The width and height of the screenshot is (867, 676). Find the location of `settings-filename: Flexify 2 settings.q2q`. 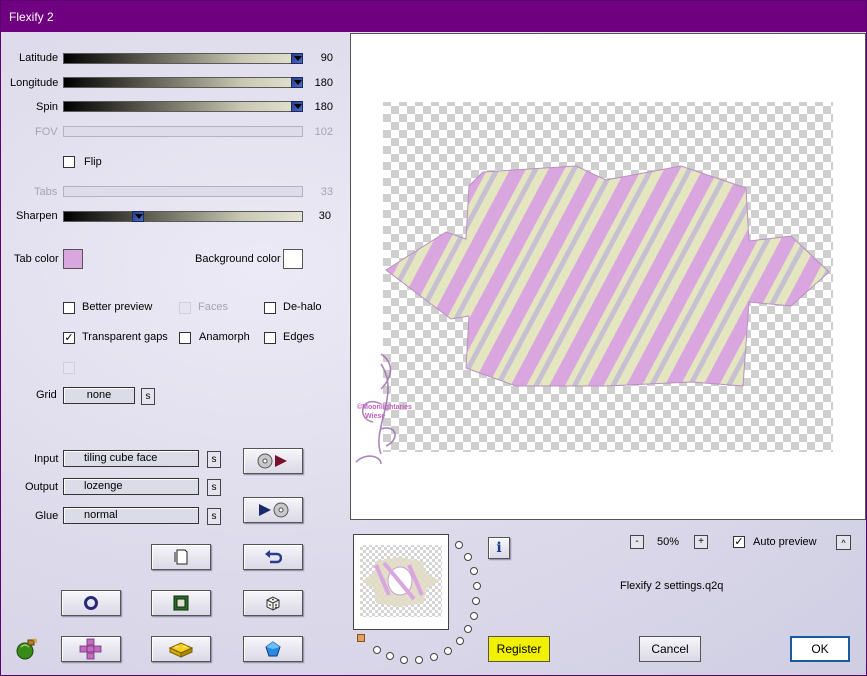

settings-filename: Flexify 2 settings.q2q is located at coordinates (672, 586).